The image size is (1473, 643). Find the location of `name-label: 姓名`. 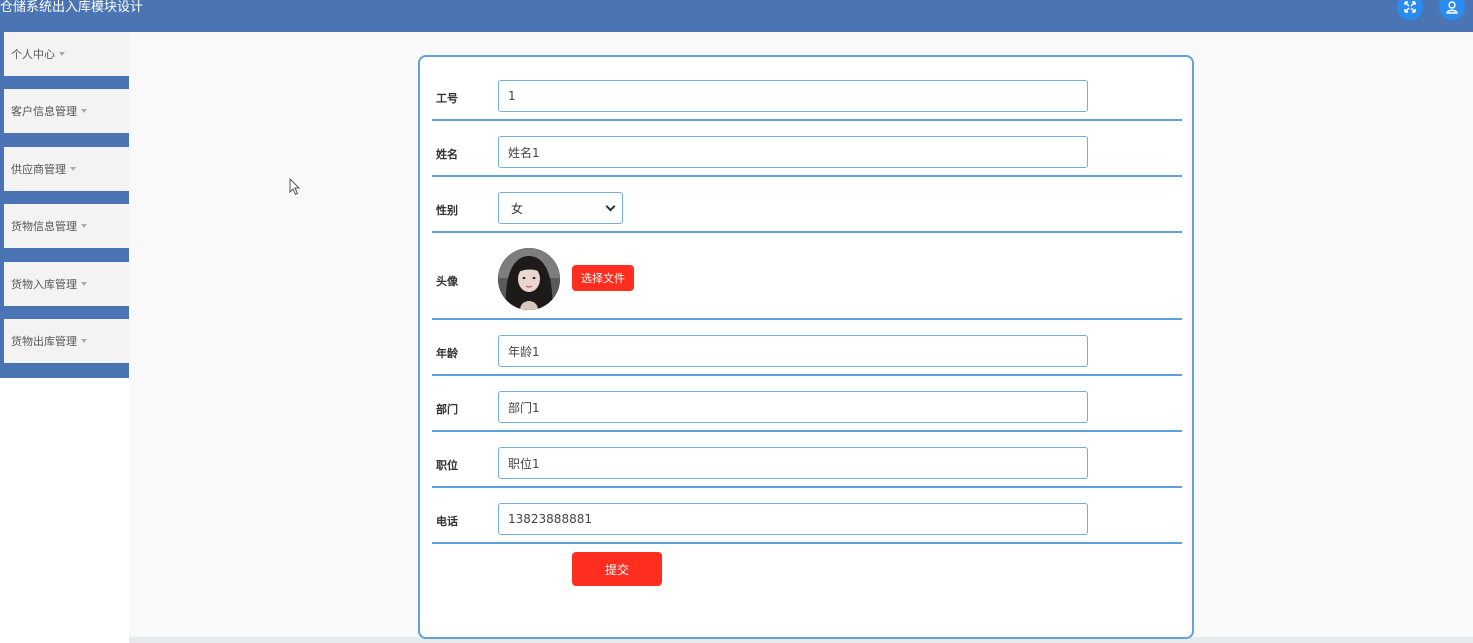

name-label: 姓名 is located at coordinates (447, 154).